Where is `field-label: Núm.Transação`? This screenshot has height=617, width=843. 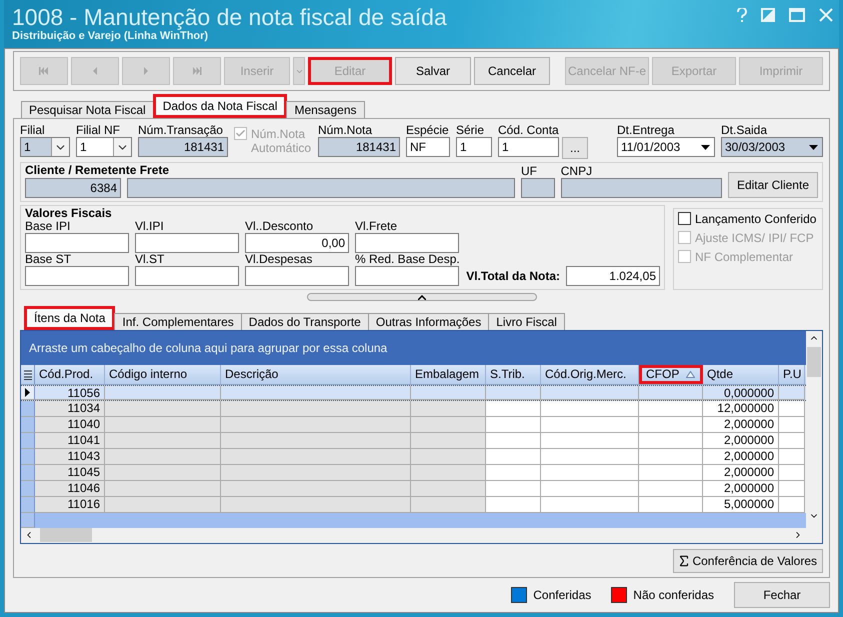
field-label: Núm.Transação is located at coordinates (181, 130).